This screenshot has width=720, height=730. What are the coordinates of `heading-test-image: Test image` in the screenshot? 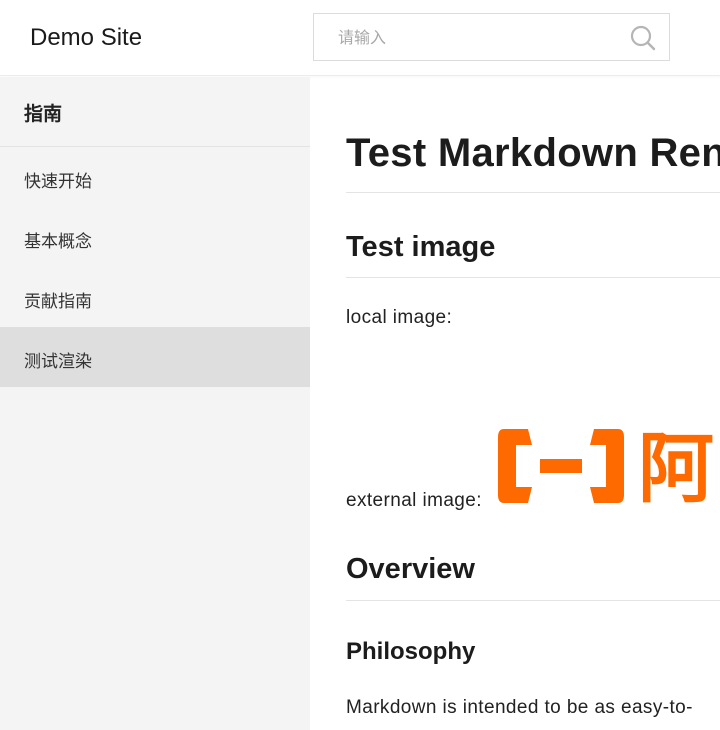 It's located at (421, 247).